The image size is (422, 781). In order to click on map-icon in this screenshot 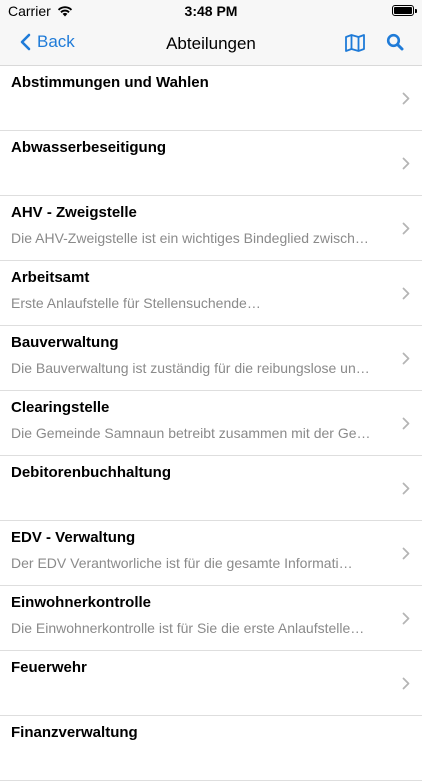, I will do `click(355, 43)`.